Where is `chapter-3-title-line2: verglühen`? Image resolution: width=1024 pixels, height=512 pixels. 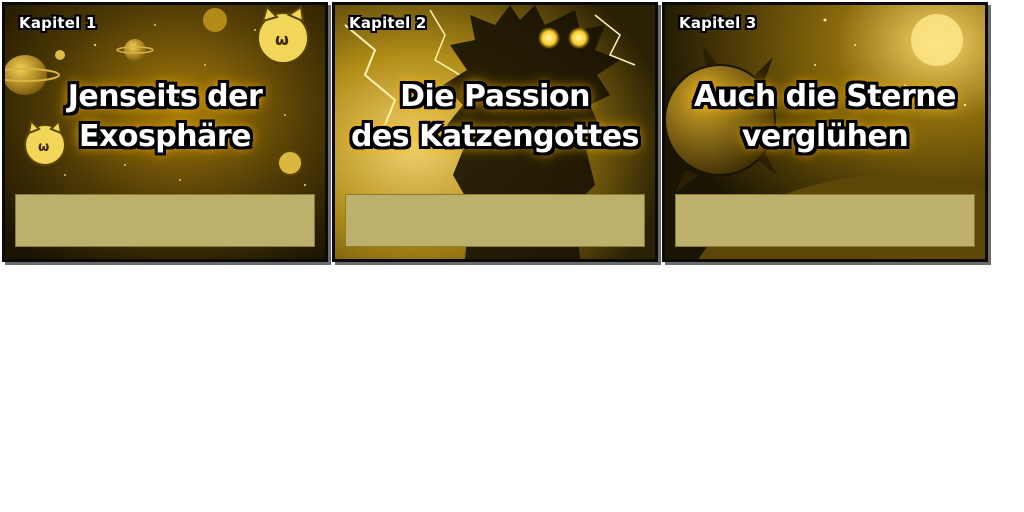
chapter-3-title-line2: verglühen is located at coordinates (825, 136).